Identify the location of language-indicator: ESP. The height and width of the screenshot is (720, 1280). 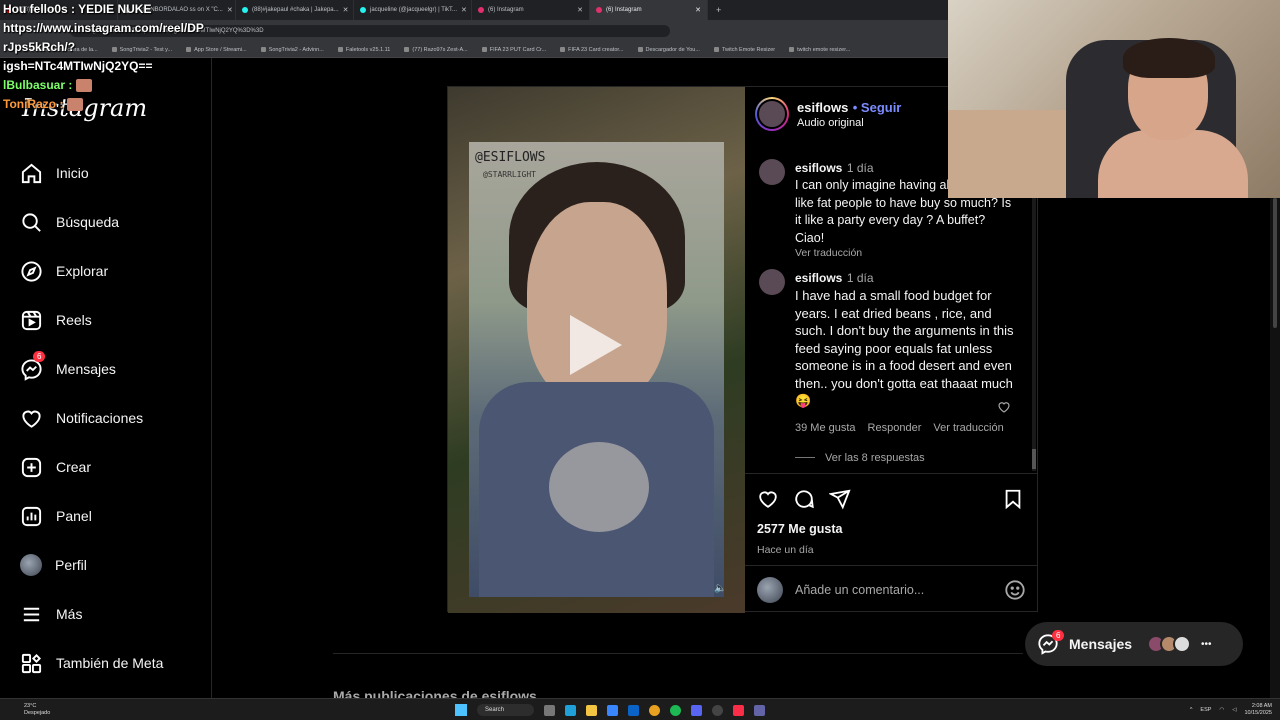
(1205, 710).